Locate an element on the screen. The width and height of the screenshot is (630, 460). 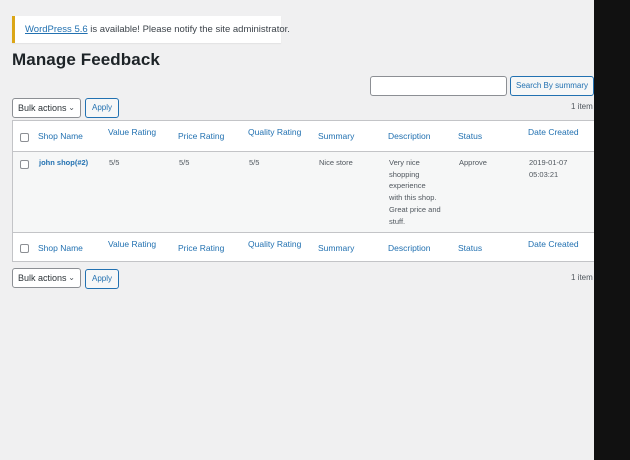
column-header-date-created: Date Created is located at coordinates (553, 132).